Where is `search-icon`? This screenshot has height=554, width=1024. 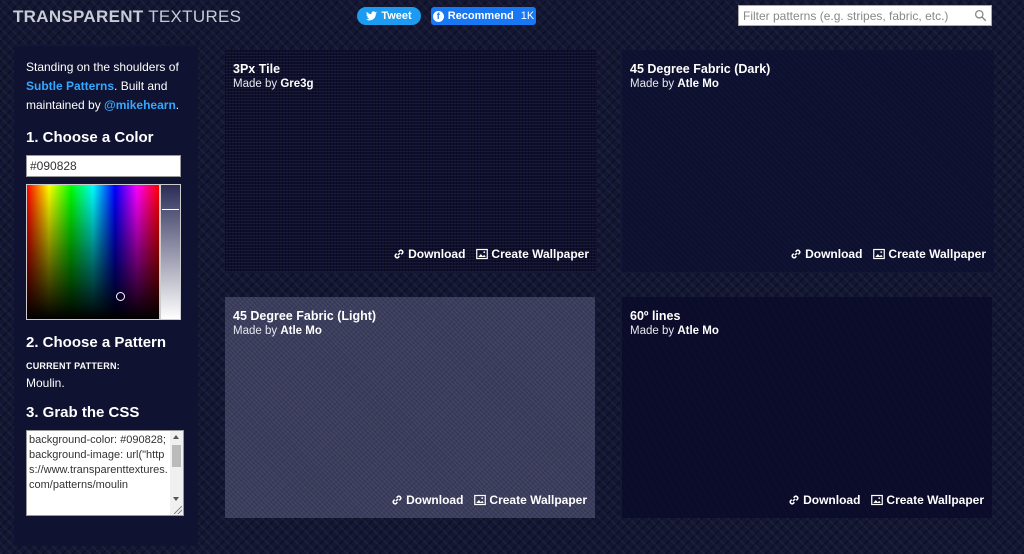 search-icon is located at coordinates (980, 15).